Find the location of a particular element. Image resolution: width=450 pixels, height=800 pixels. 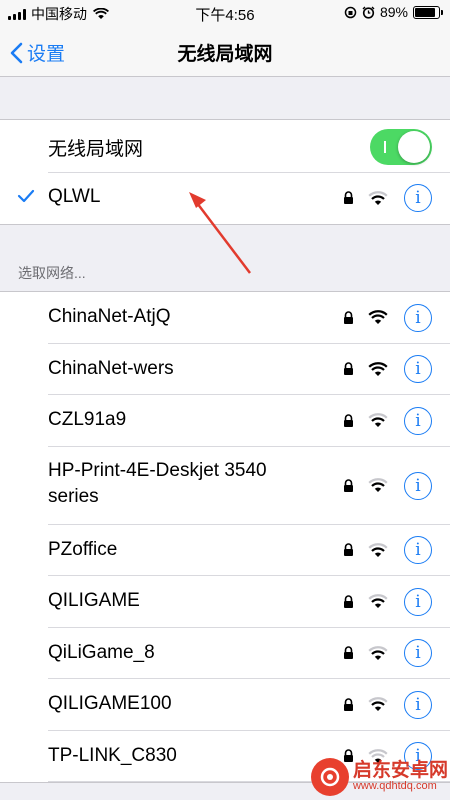

alarm-icon is located at coordinates (368, 12).